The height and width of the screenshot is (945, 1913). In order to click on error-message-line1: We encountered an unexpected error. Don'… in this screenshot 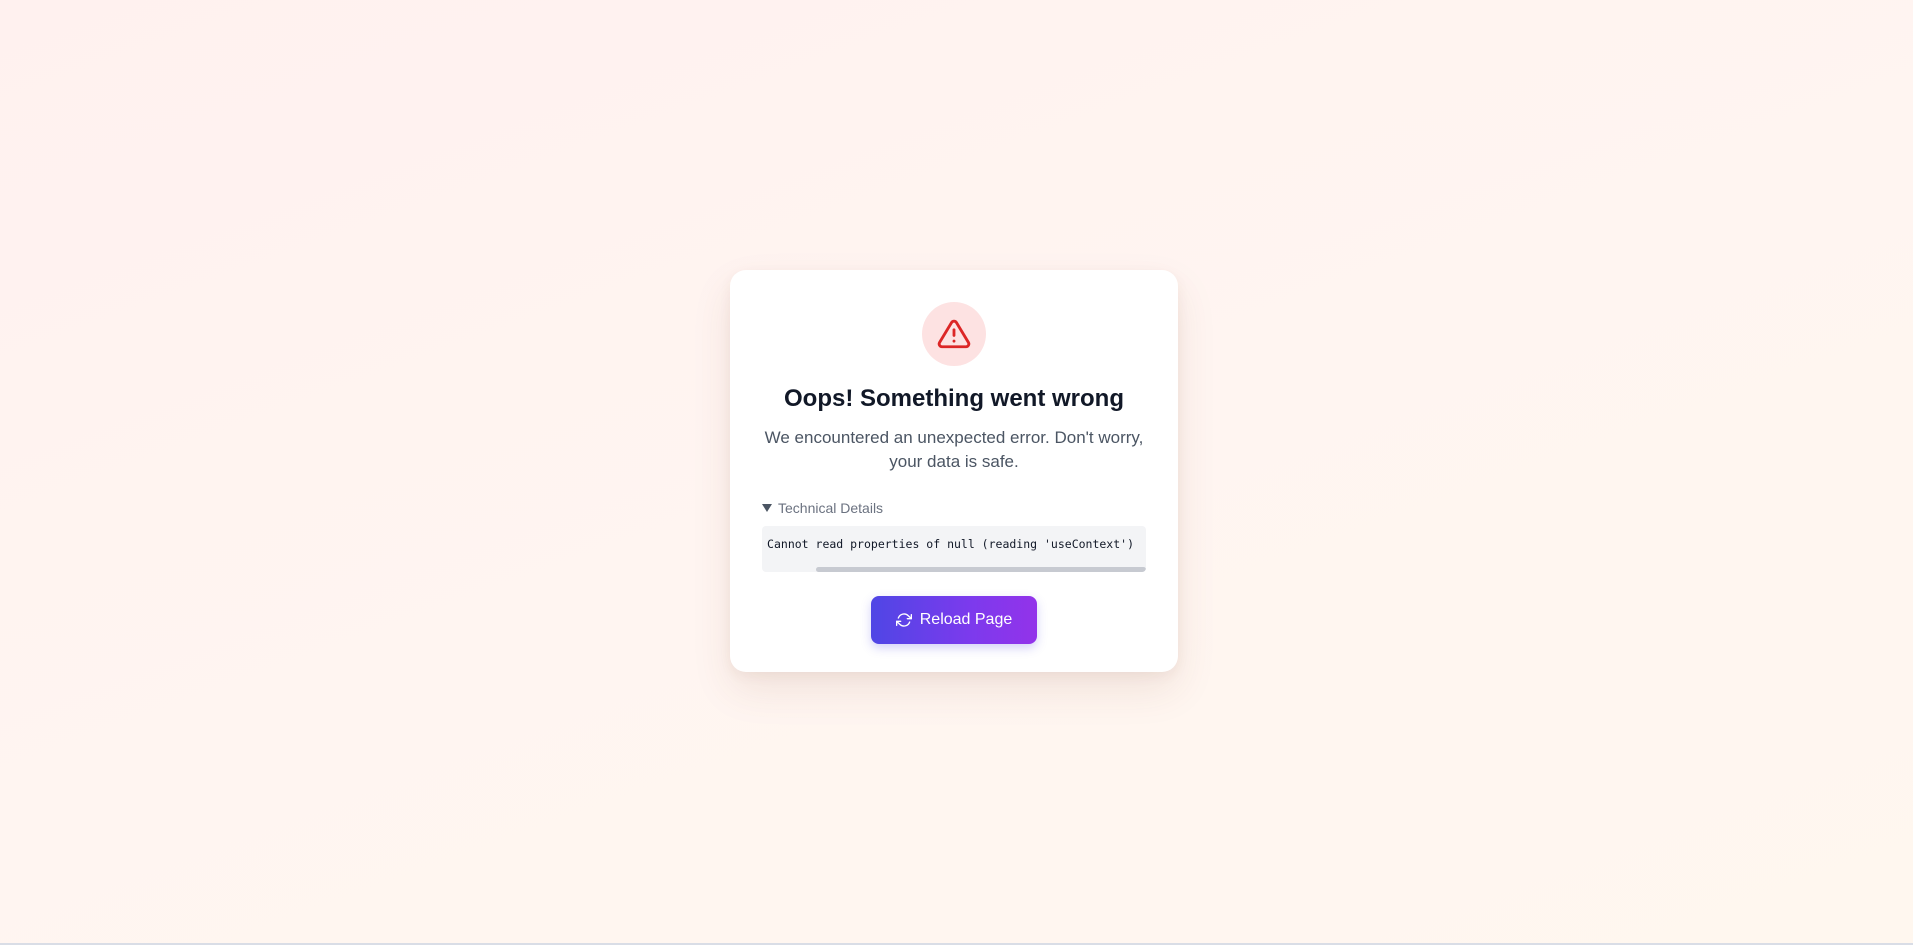, I will do `click(954, 437)`.